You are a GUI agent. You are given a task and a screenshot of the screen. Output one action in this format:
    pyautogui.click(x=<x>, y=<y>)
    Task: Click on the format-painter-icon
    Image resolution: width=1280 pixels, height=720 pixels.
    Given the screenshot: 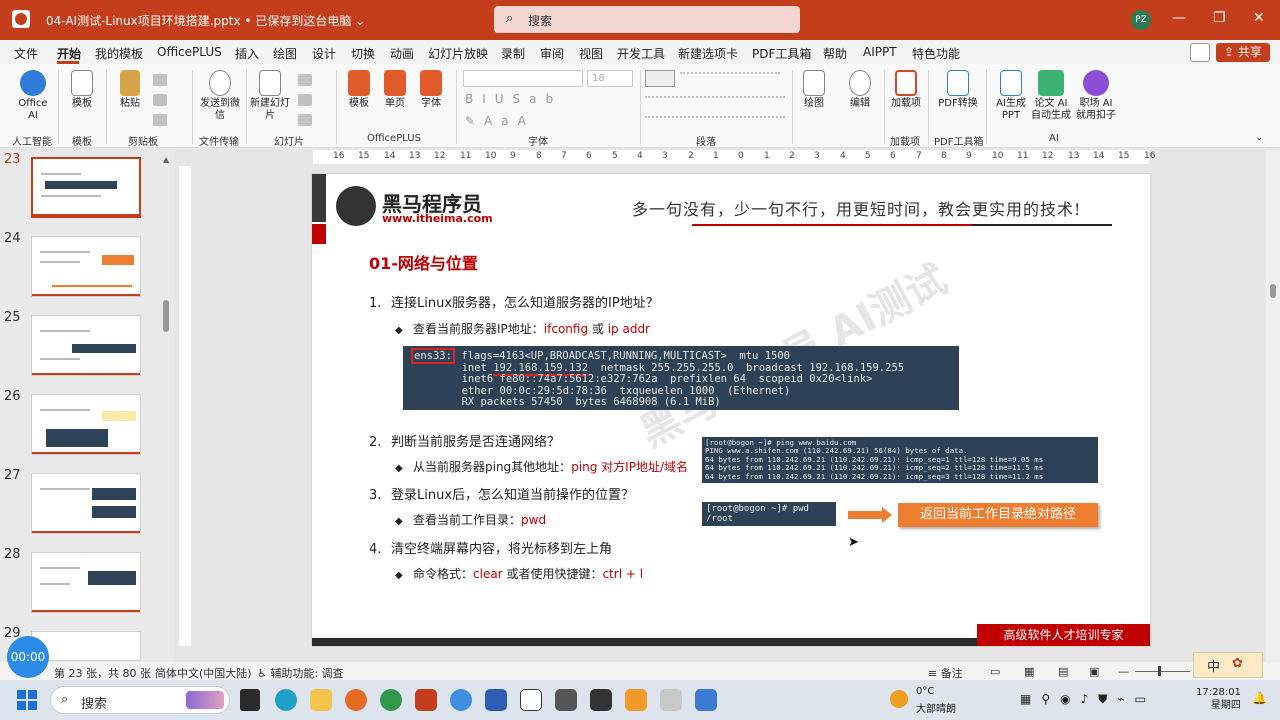 What is the action you would take?
    pyautogui.click(x=160, y=120)
    